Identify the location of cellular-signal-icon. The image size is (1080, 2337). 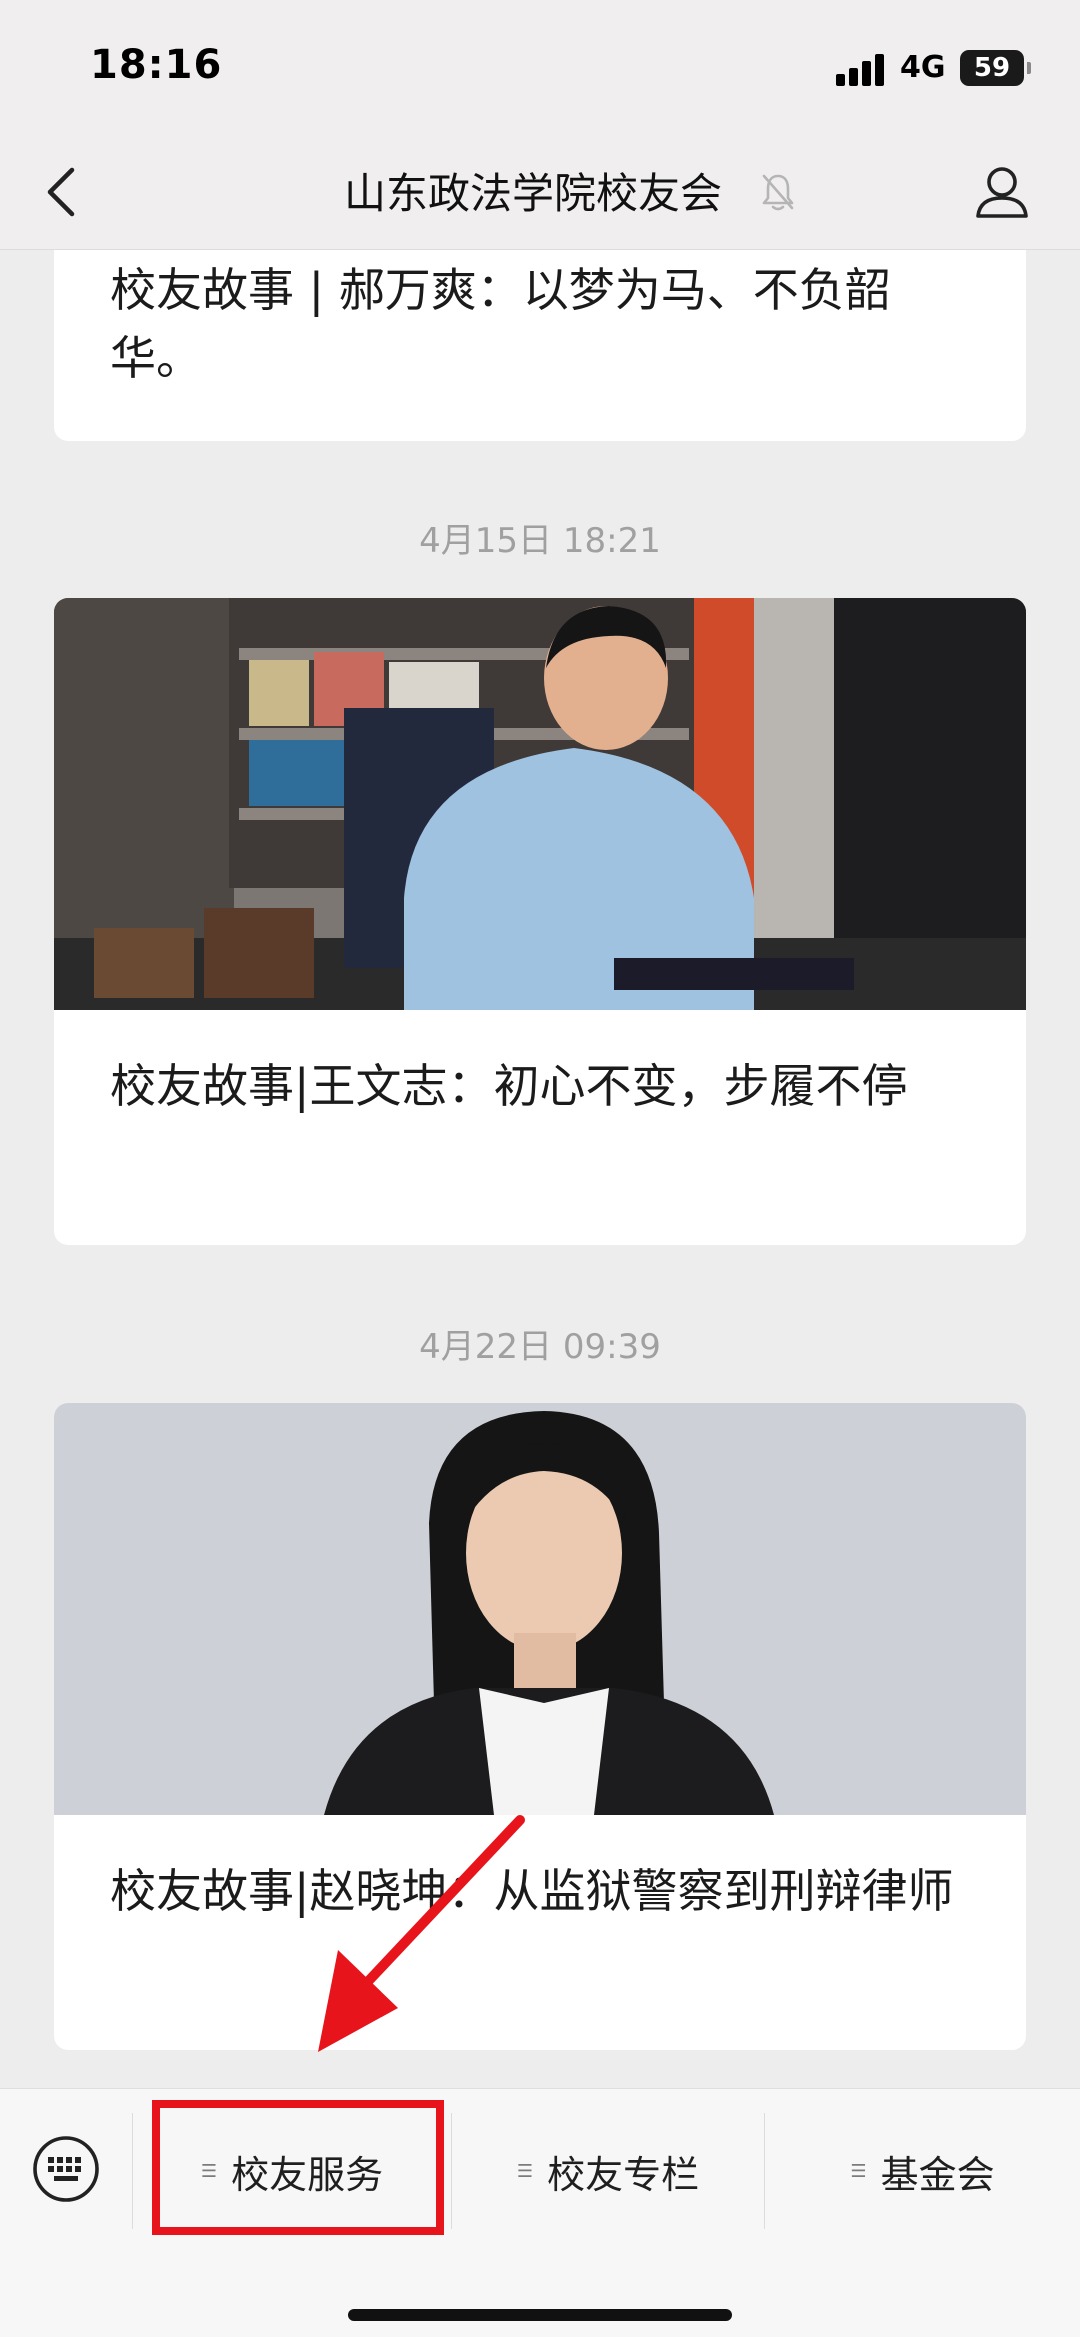
(861, 70).